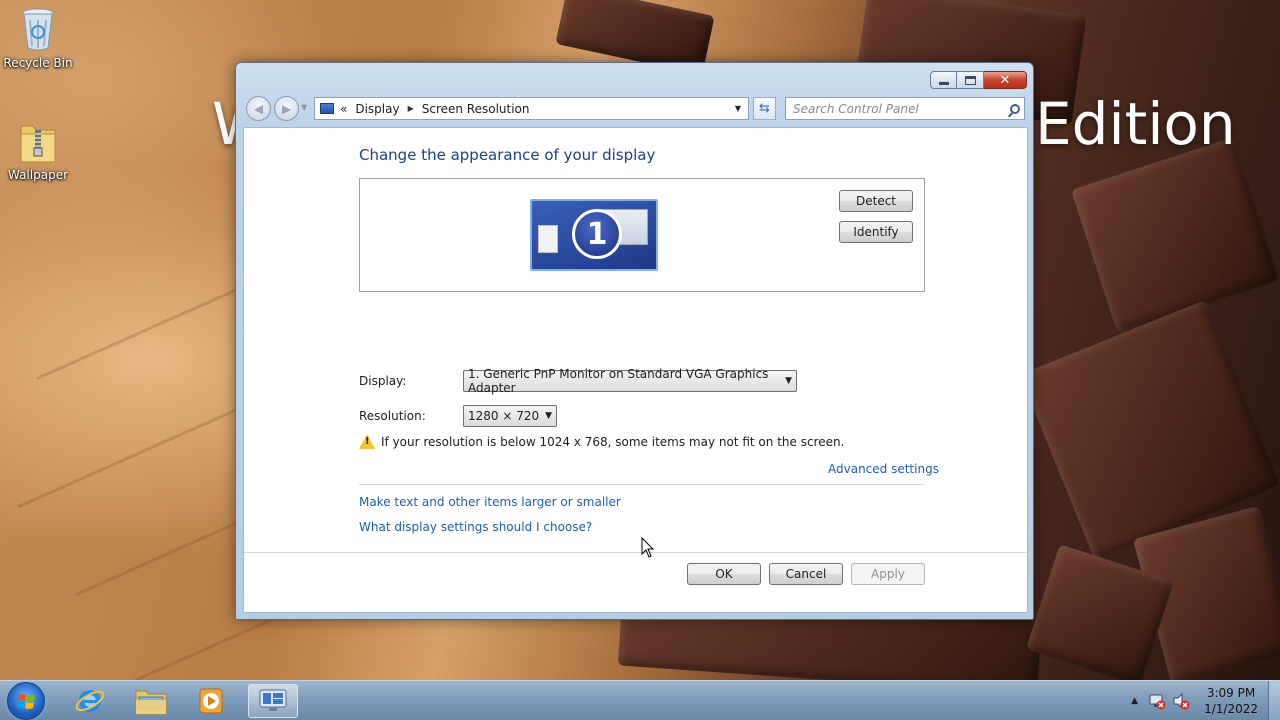 The width and height of the screenshot is (1280, 720). I want to click on breadcrumb-display: Display, so click(377, 109).